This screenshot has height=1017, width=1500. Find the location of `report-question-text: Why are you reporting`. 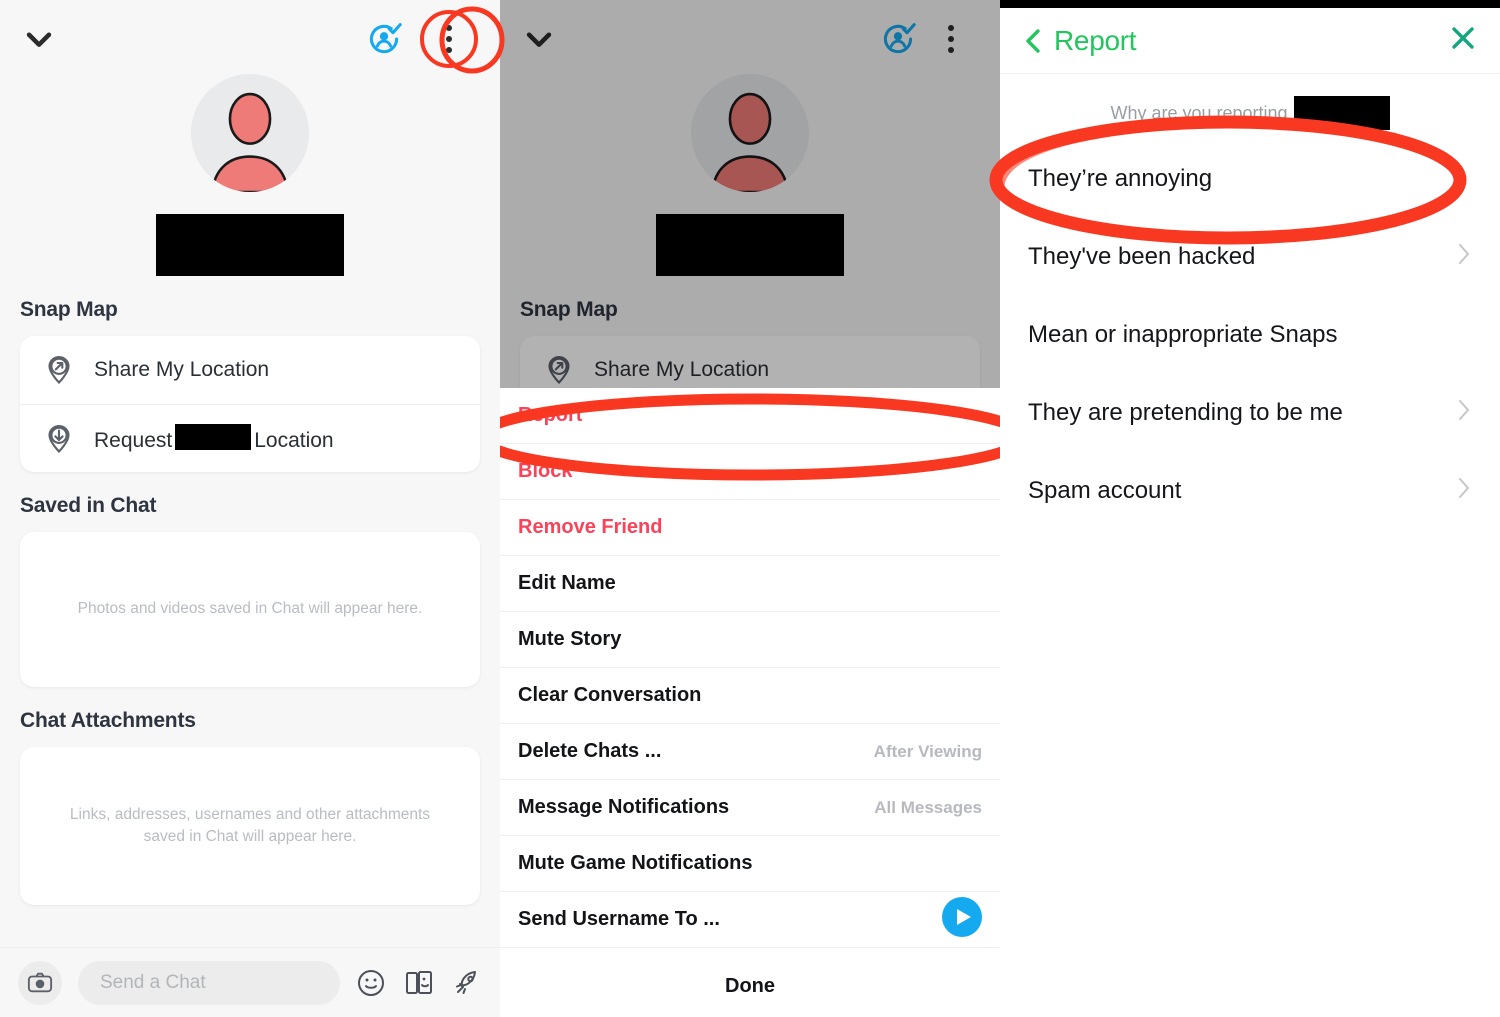

report-question-text: Why are you reporting is located at coordinates (1199, 112).